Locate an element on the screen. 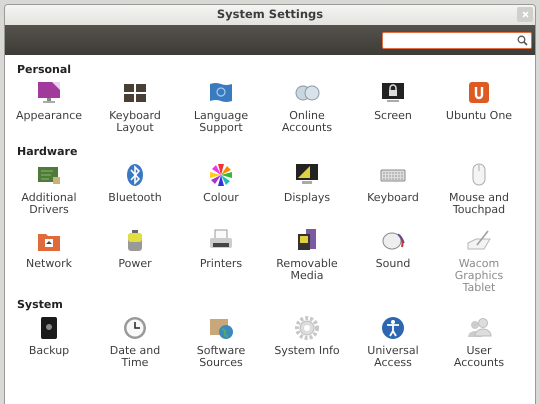 This screenshot has height=404, width=540. settings-item: Bluetooth is located at coordinates (135, 192).